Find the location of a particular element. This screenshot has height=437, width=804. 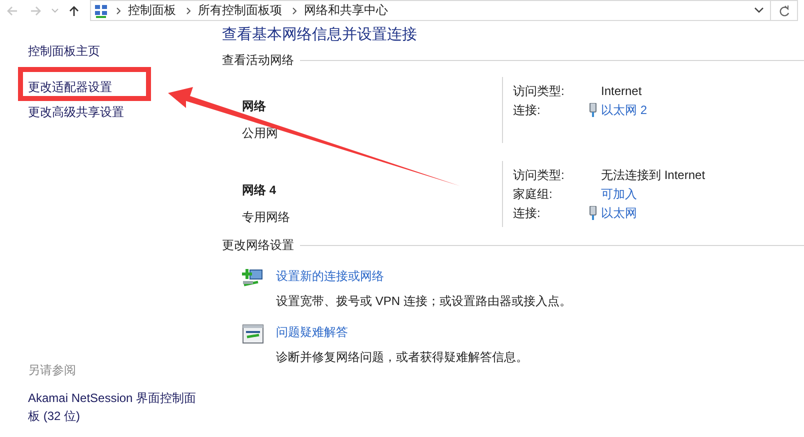

network-folder-icon is located at coordinates (101, 11).